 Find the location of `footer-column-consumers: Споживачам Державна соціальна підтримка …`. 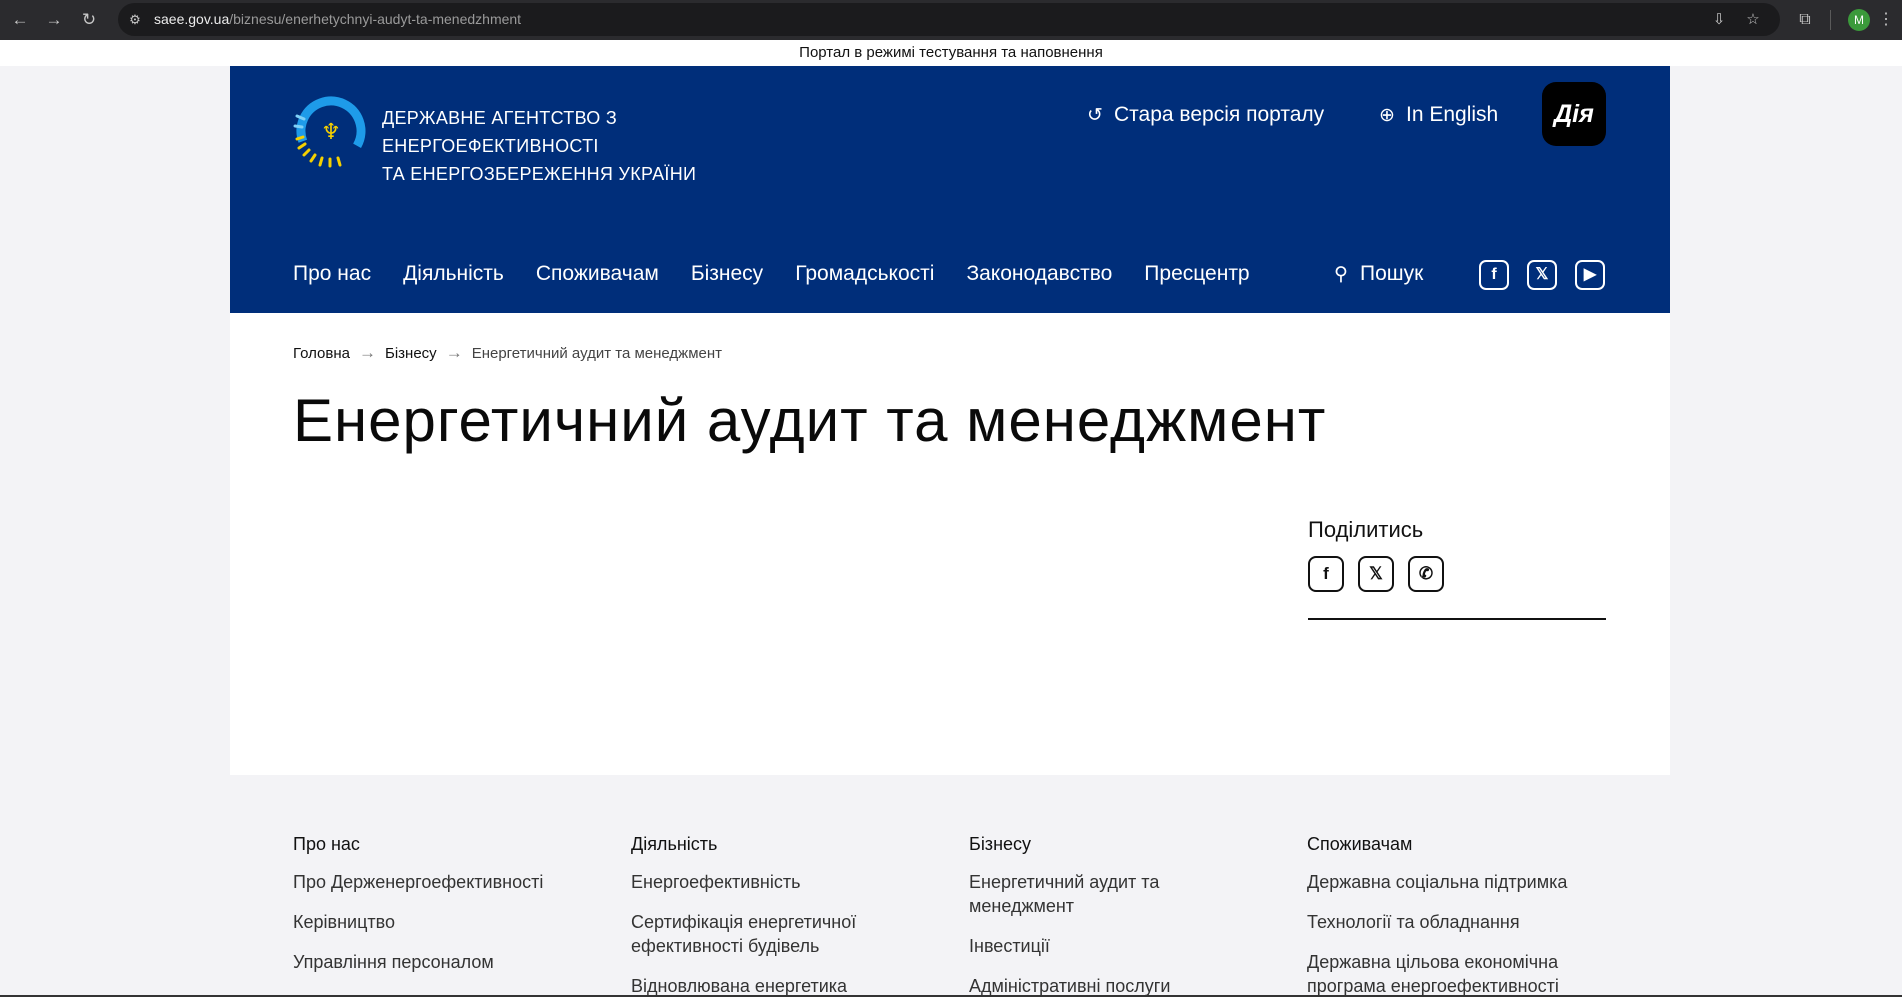

footer-column-consumers: Споживачам Державна соціальна підтримка … is located at coordinates (1457, 914).